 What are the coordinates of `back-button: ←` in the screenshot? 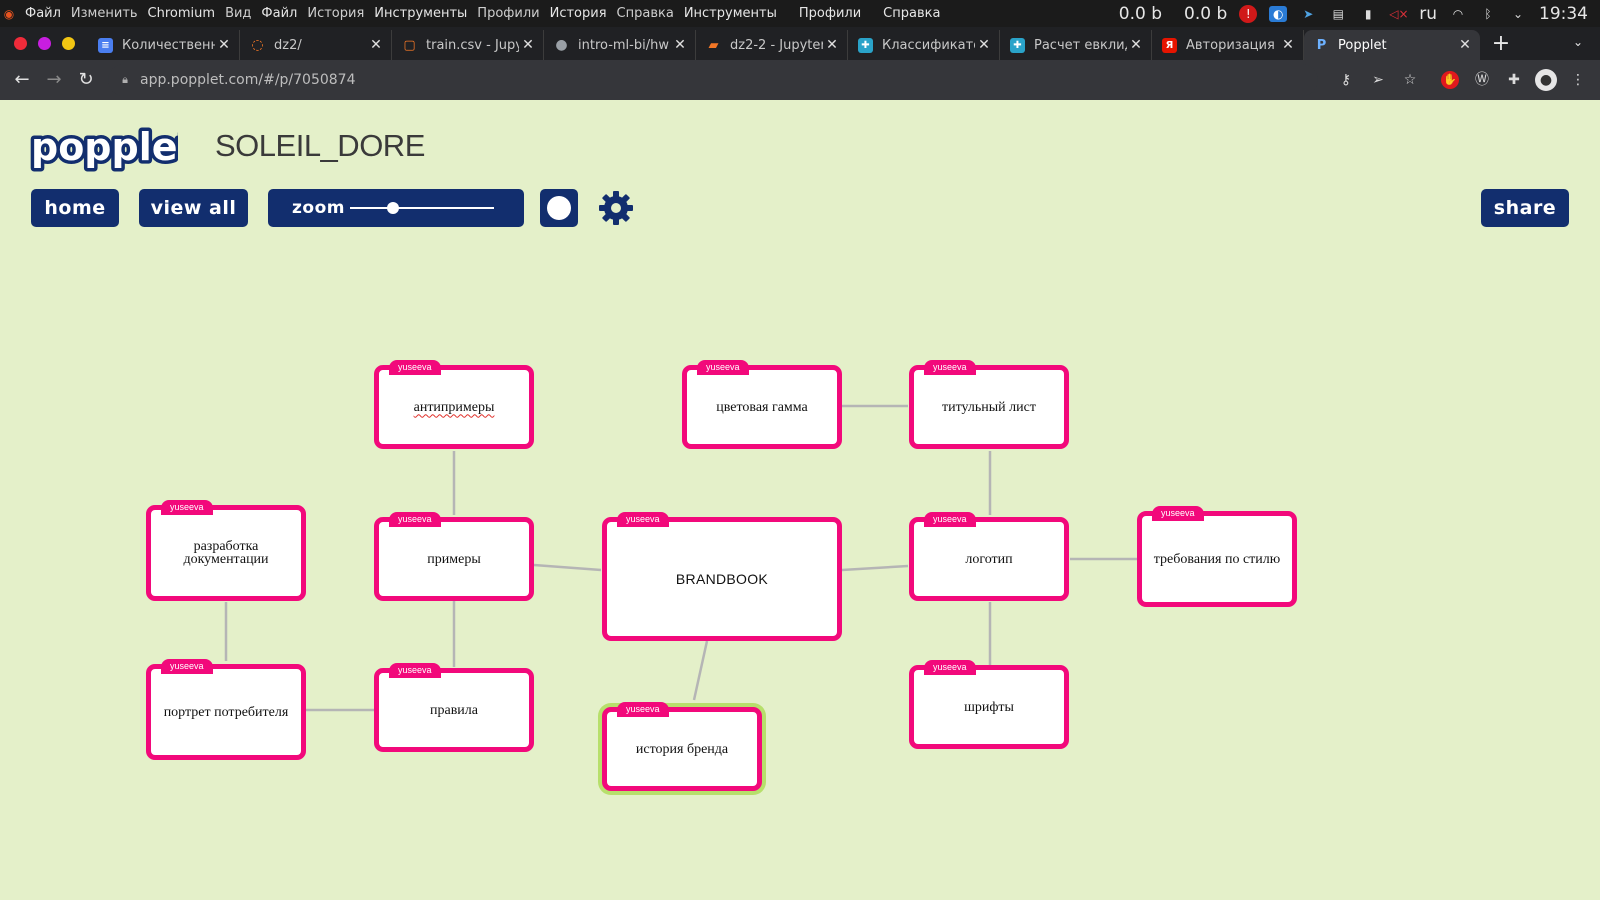 It's located at (22, 80).